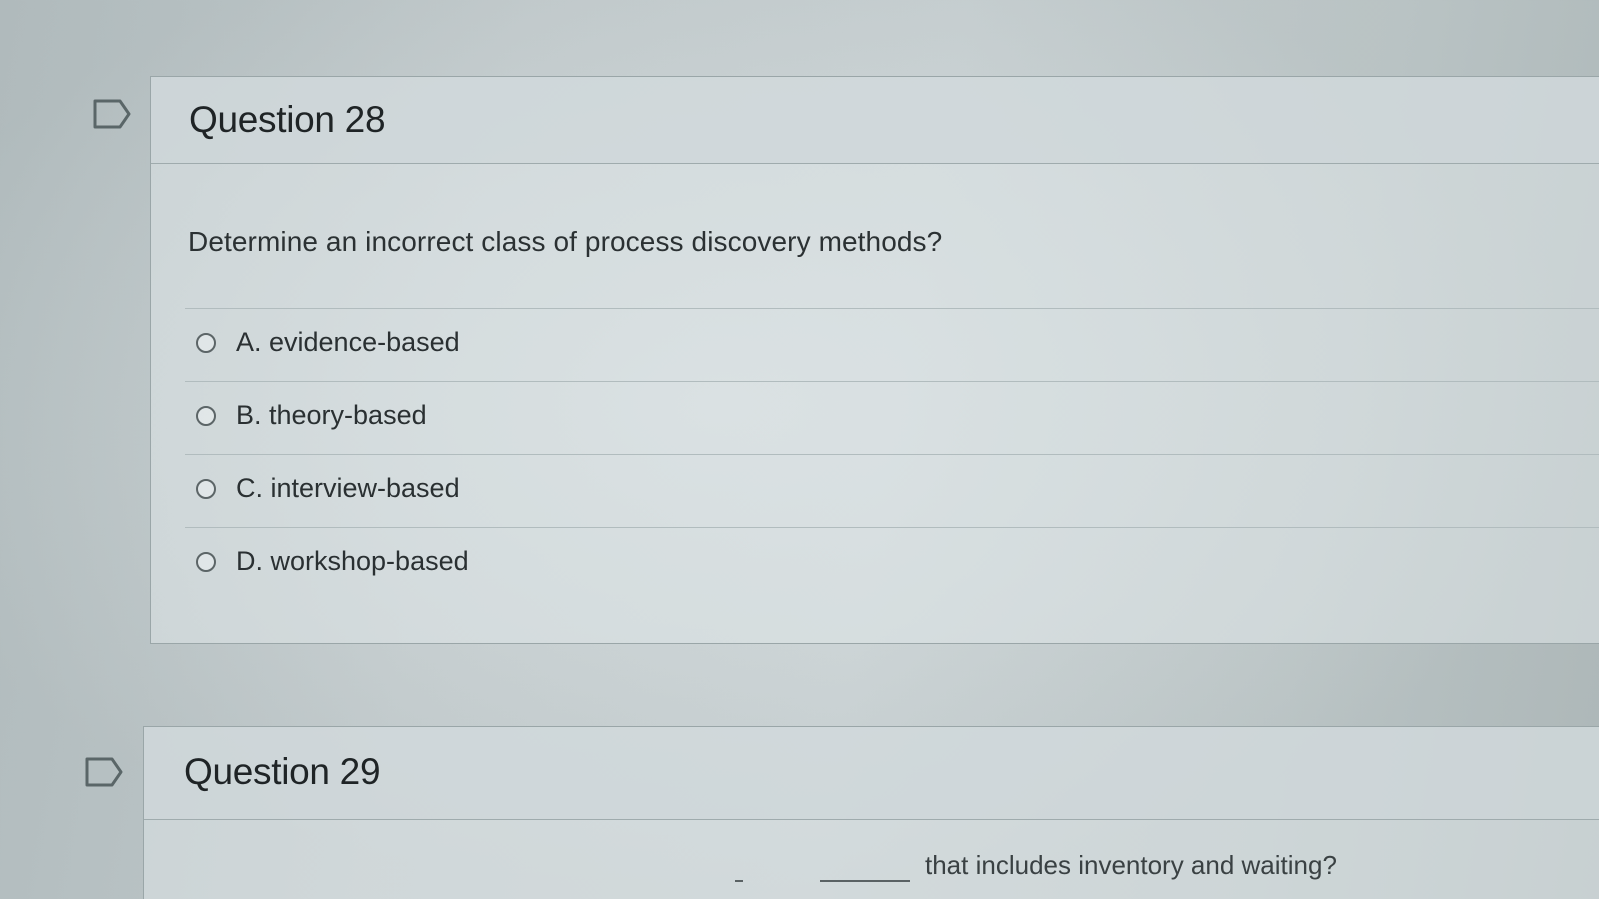 This screenshot has height=899, width=1599. Describe the element at coordinates (892, 564) in the screenshot. I see `option-d: D. workshop-based` at that location.